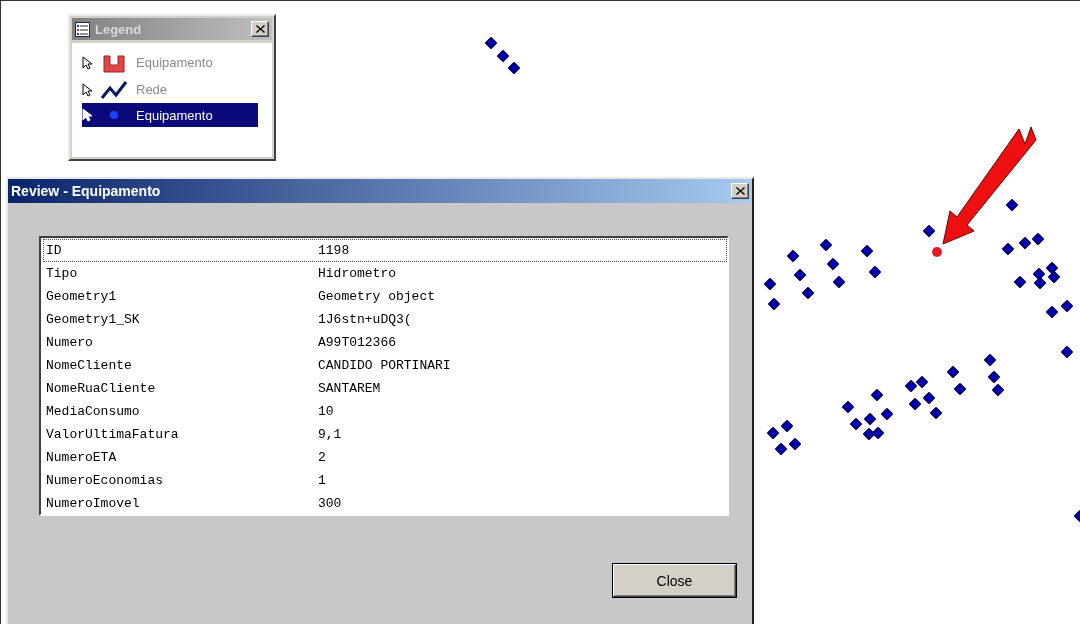 This screenshot has height=624, width=1080. What do you see at coordinates (674, 580) in the screenshot?
I see `close-dialog-button: Close` at bounding box center [674, 580].